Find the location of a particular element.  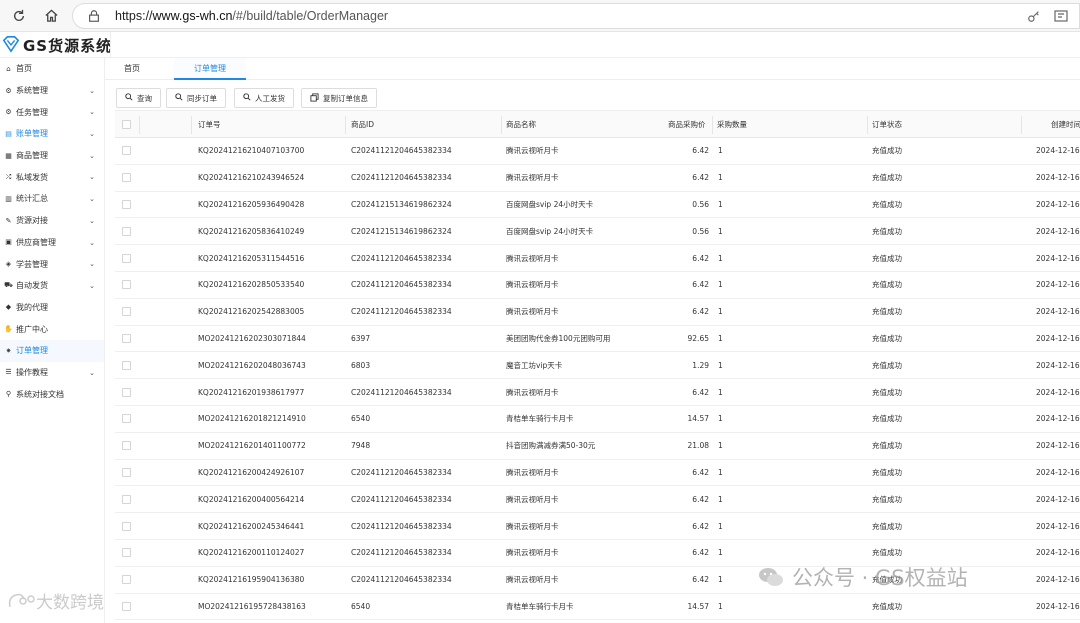

cell-product-id: C20241121204645382334 is located at coordinates (401, 312).